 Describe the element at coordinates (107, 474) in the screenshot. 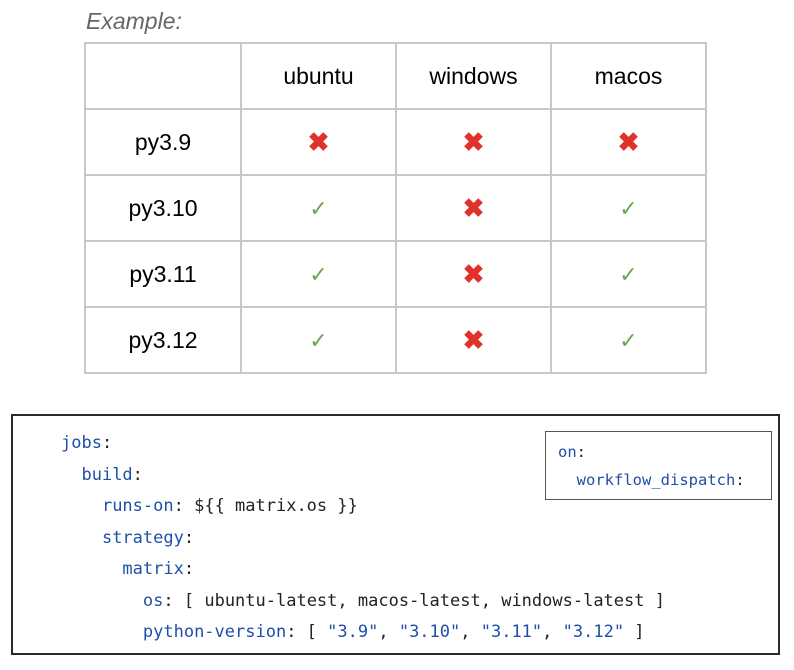

I see `build-key: build` at that location.